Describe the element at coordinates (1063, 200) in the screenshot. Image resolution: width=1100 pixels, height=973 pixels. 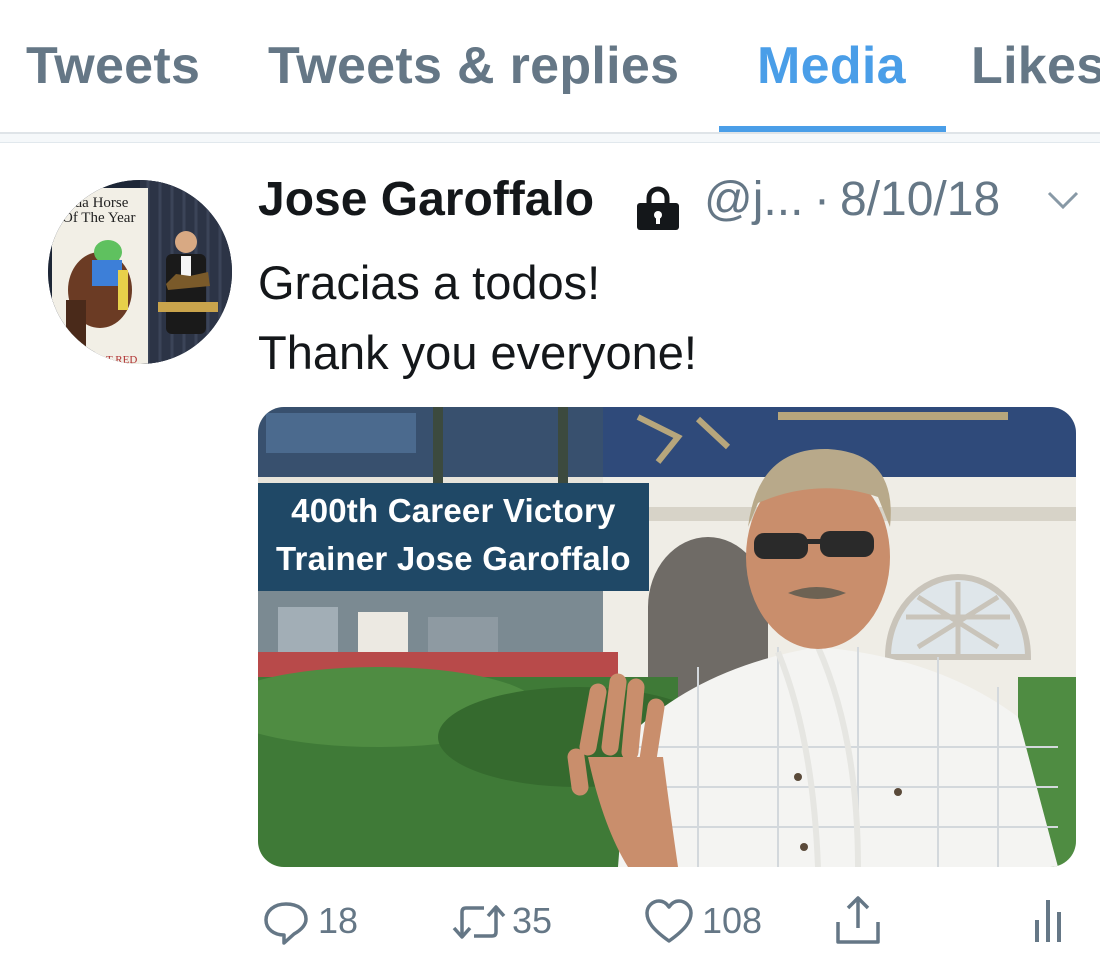
I see `chevron-down-icon` at that location.